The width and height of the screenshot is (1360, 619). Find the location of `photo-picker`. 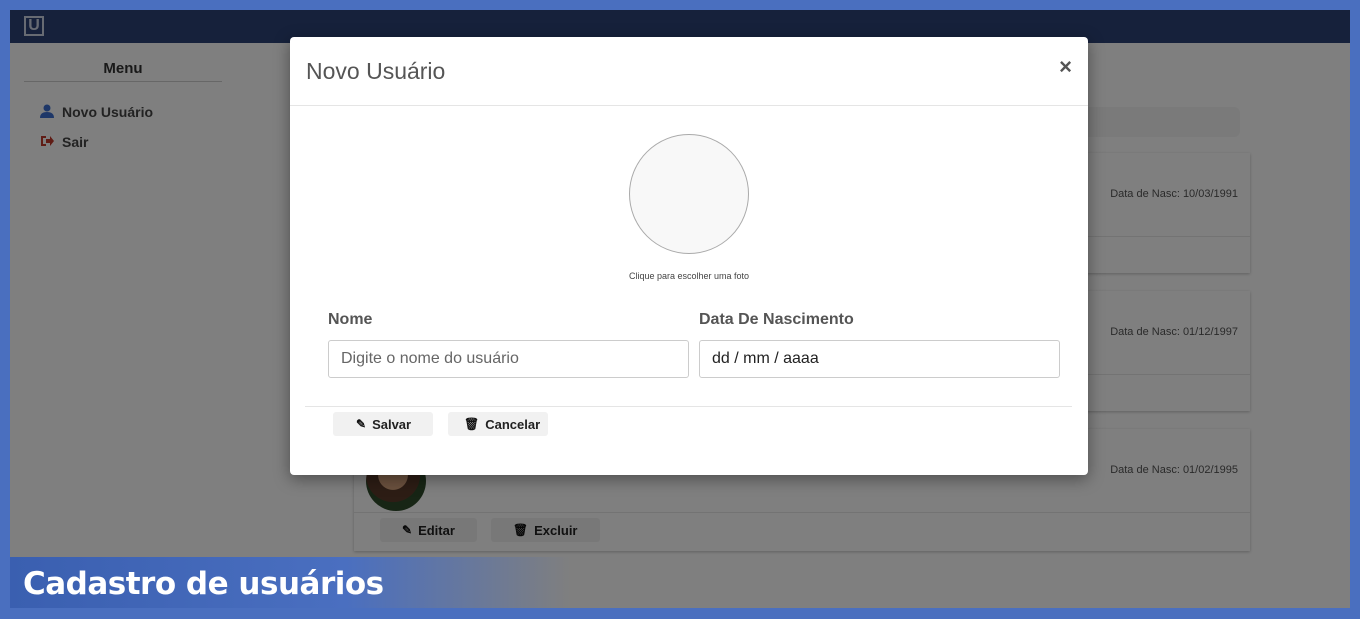

photo-picker is located at coordinates (689, 194).